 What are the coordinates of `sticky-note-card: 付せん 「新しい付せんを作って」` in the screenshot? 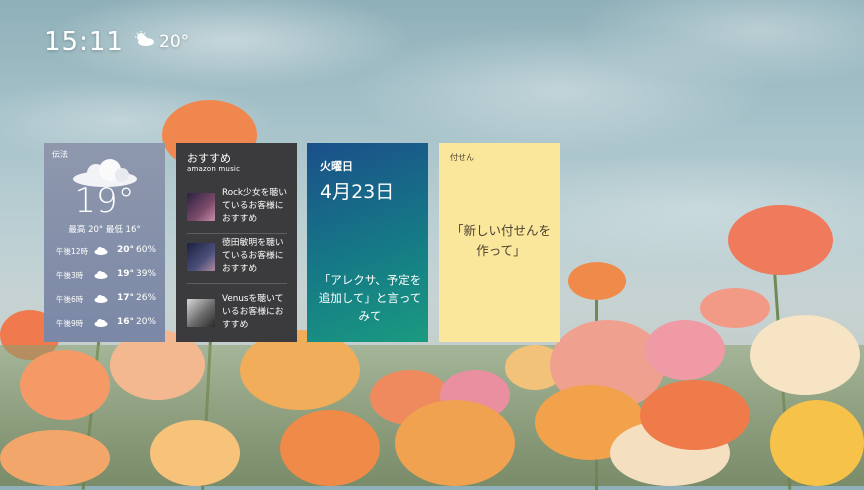 It's located at (499, 242).